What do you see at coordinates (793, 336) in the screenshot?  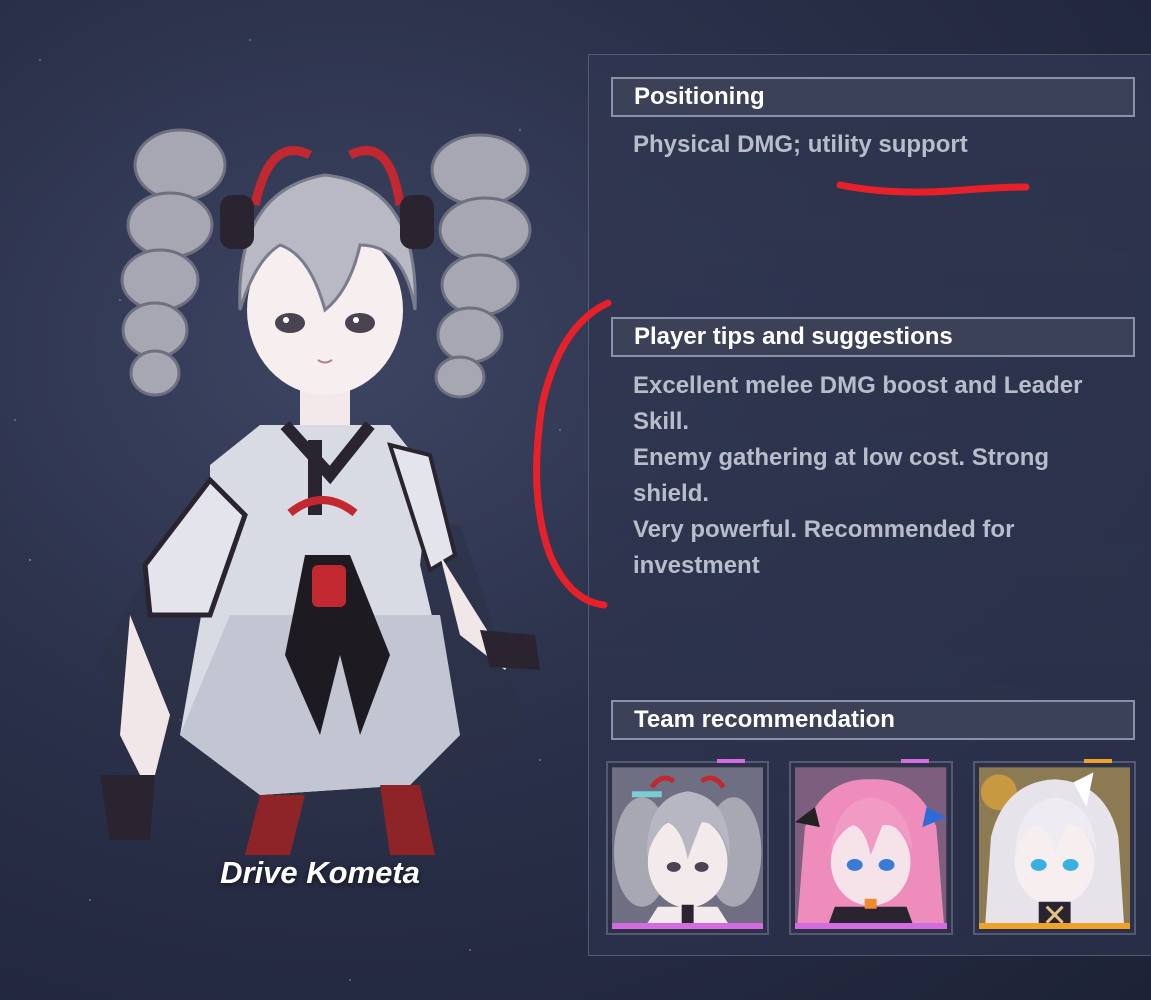 I see `tips-header-label: Player tips and suggestions` at bounding box center [793, 336].